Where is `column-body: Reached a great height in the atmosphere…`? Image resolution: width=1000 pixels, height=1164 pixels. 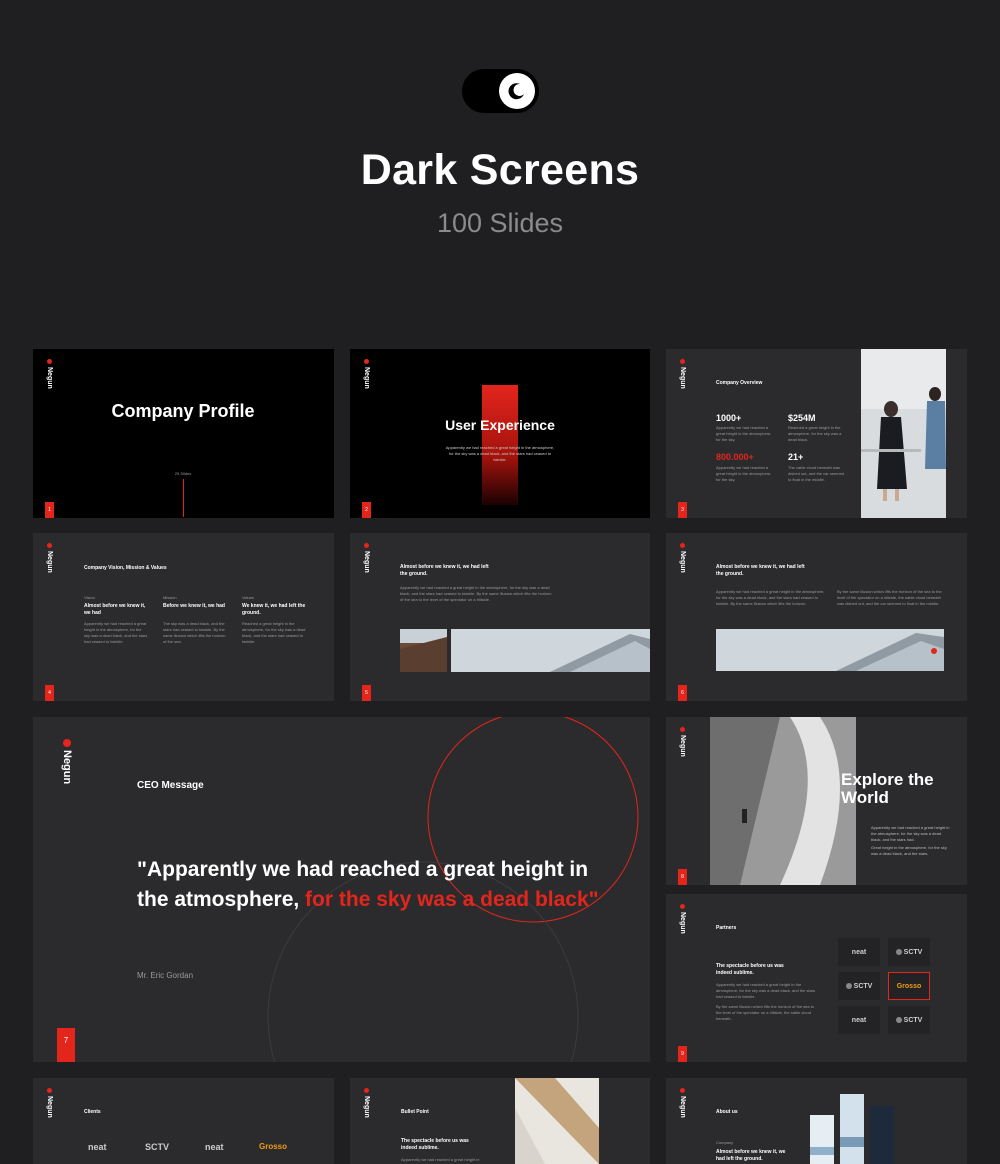
column-body: Reached a great height in the atmosphere… is located at coordinates (274, 632).